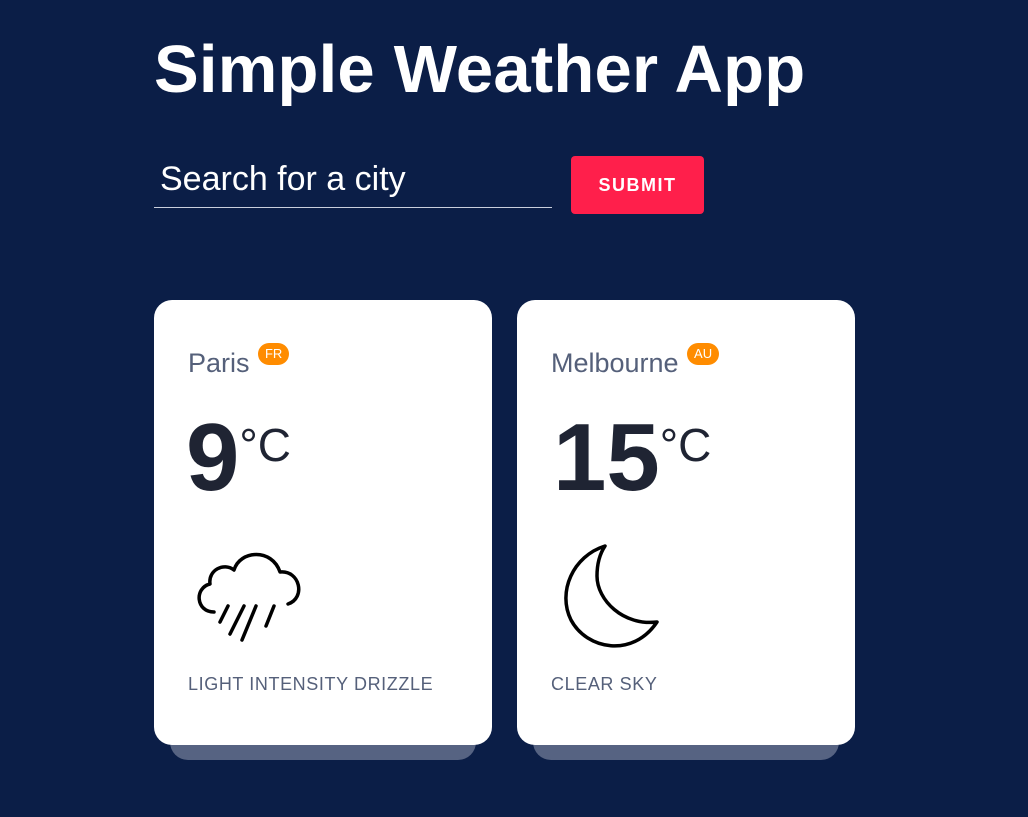 The width and height of the screenshot is (1028, 817). What do you see at coordinates (615, 363) in the screenshot?
I see `city-name: Melbourne` at bounding box center [615, 363].